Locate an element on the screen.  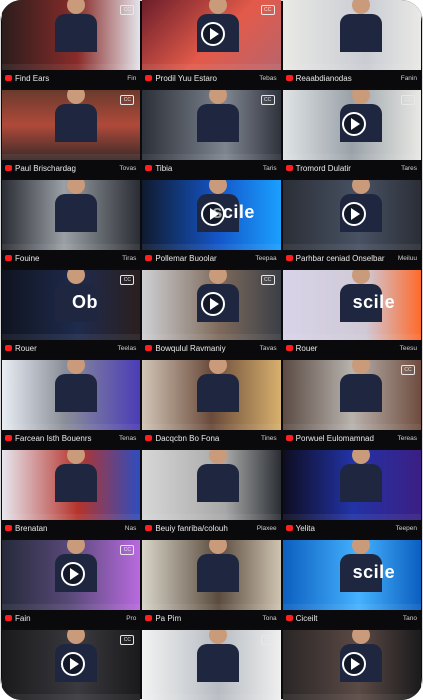
video-caption-bar: Farcean Isth Bouenrs Tenas is located at coordinates (71, 439).